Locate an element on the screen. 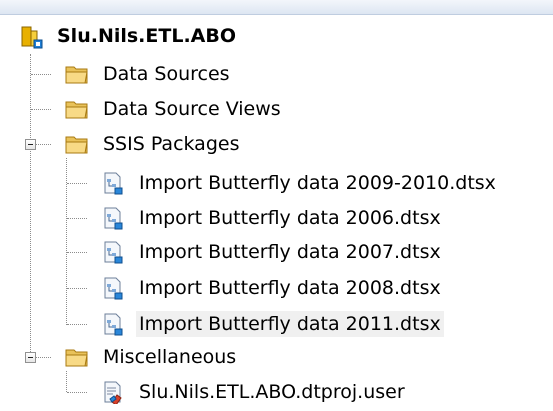 The width and height of the screenshot is (553, 411). tree-node-label: Data Sources is located at coordinates (166, 74).